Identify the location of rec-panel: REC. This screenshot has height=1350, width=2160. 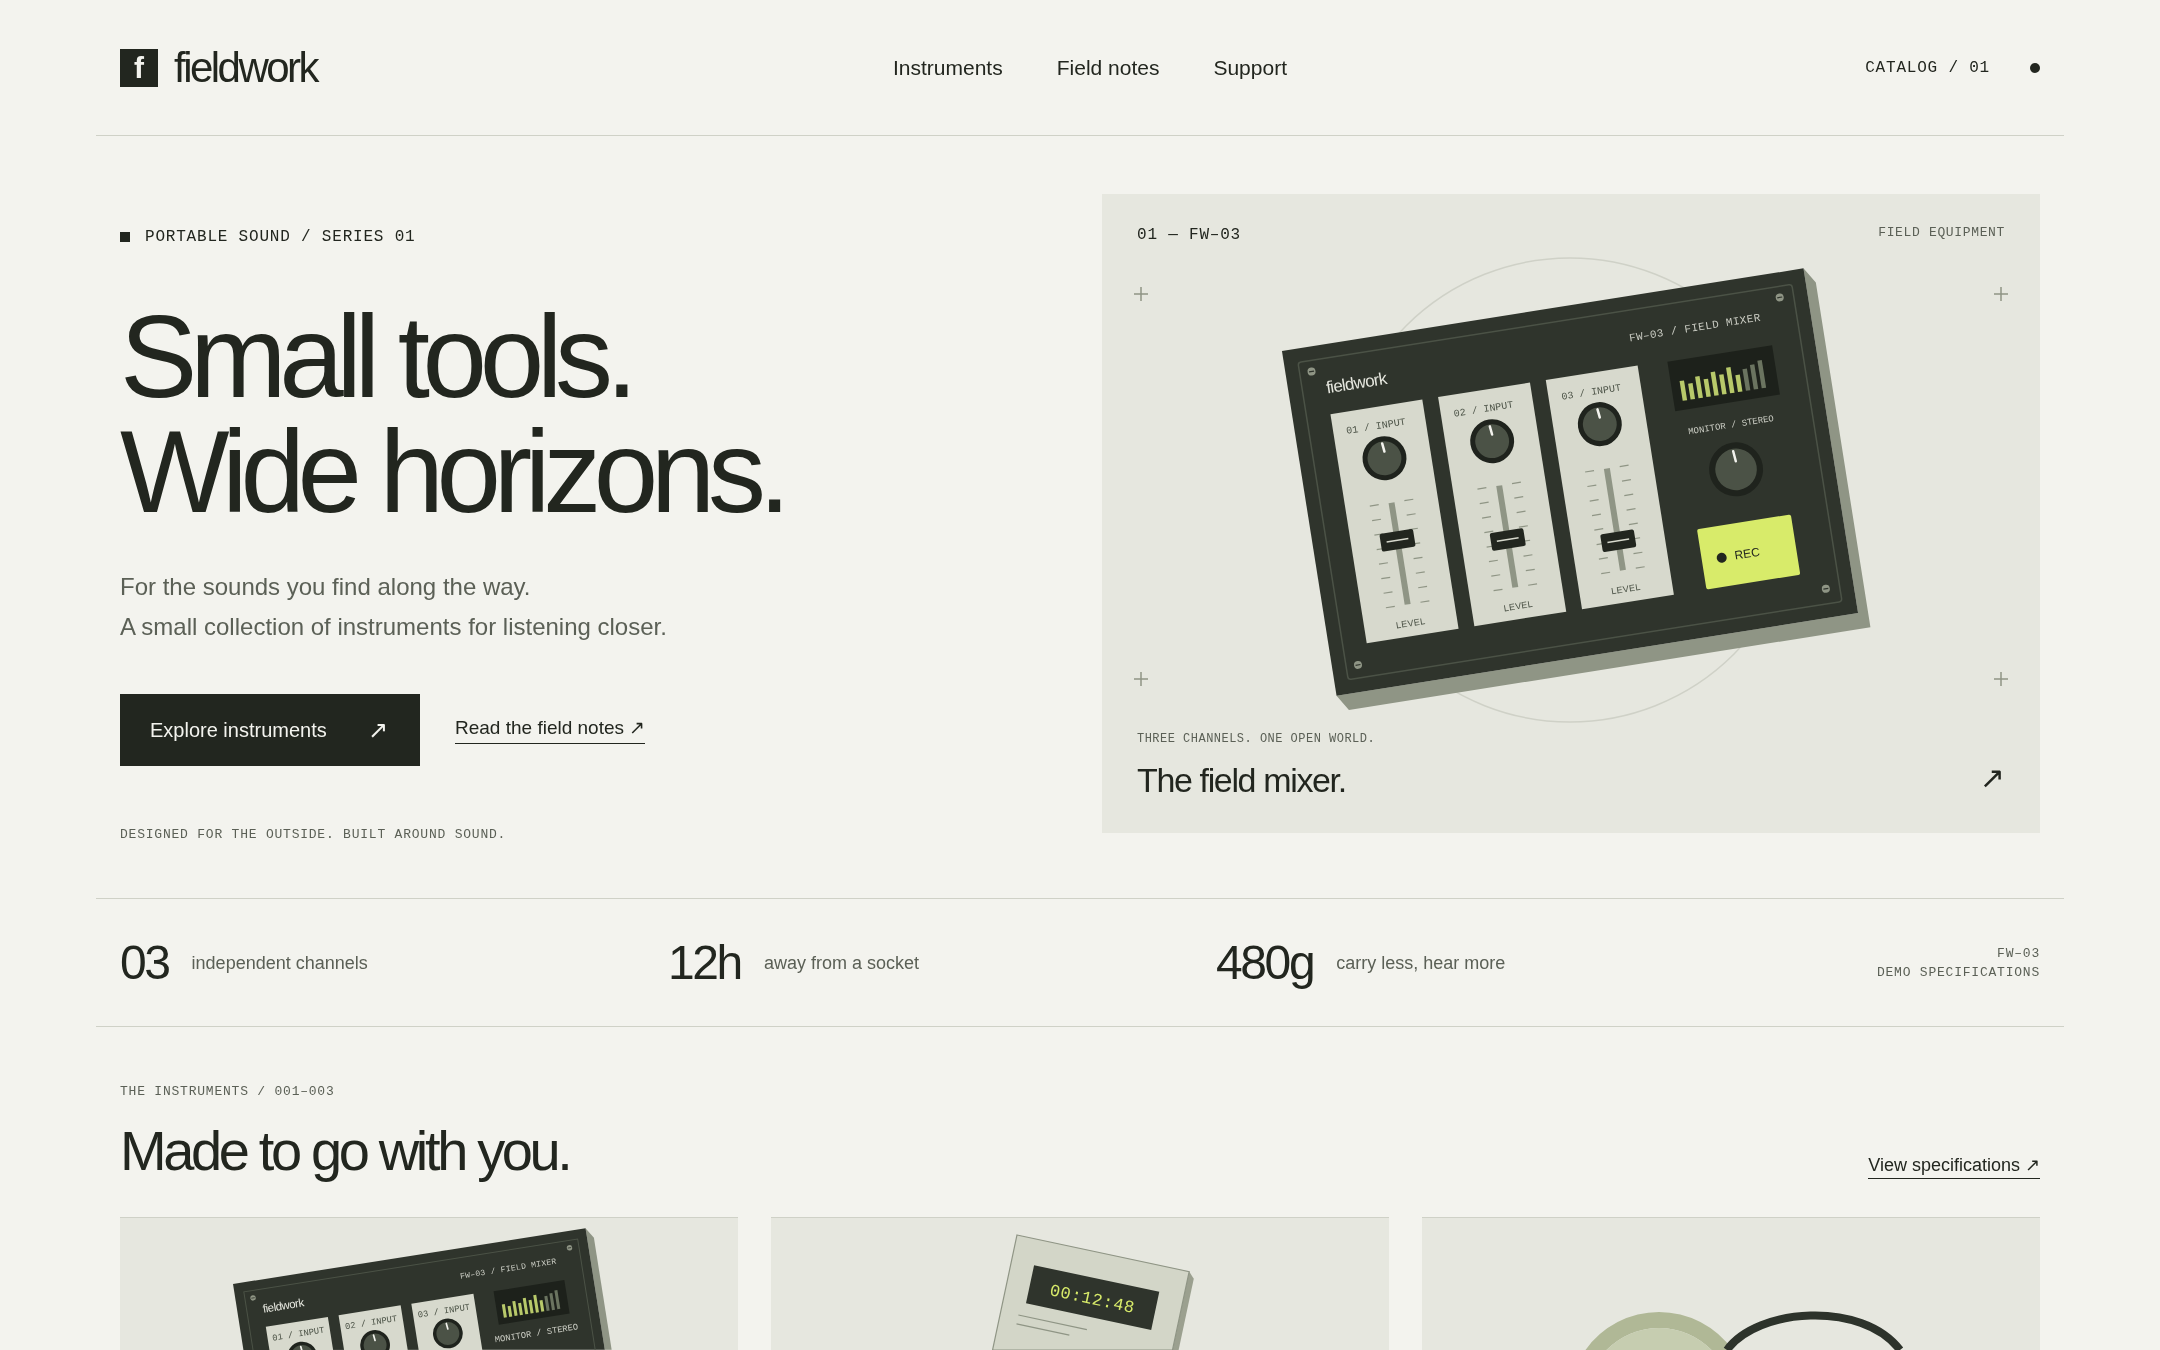
(1748, 552).